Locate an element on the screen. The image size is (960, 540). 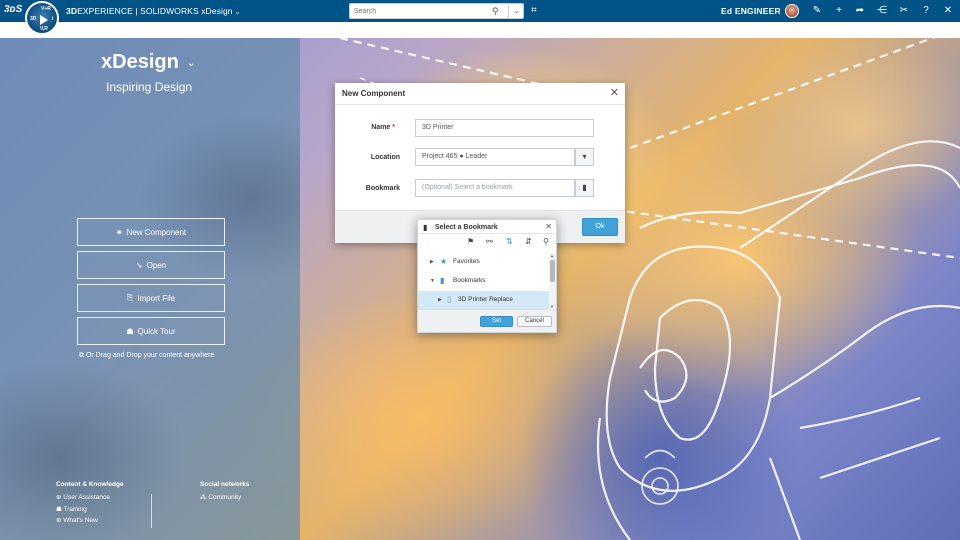
help-icon: ? is located at coordinates (926, 11).